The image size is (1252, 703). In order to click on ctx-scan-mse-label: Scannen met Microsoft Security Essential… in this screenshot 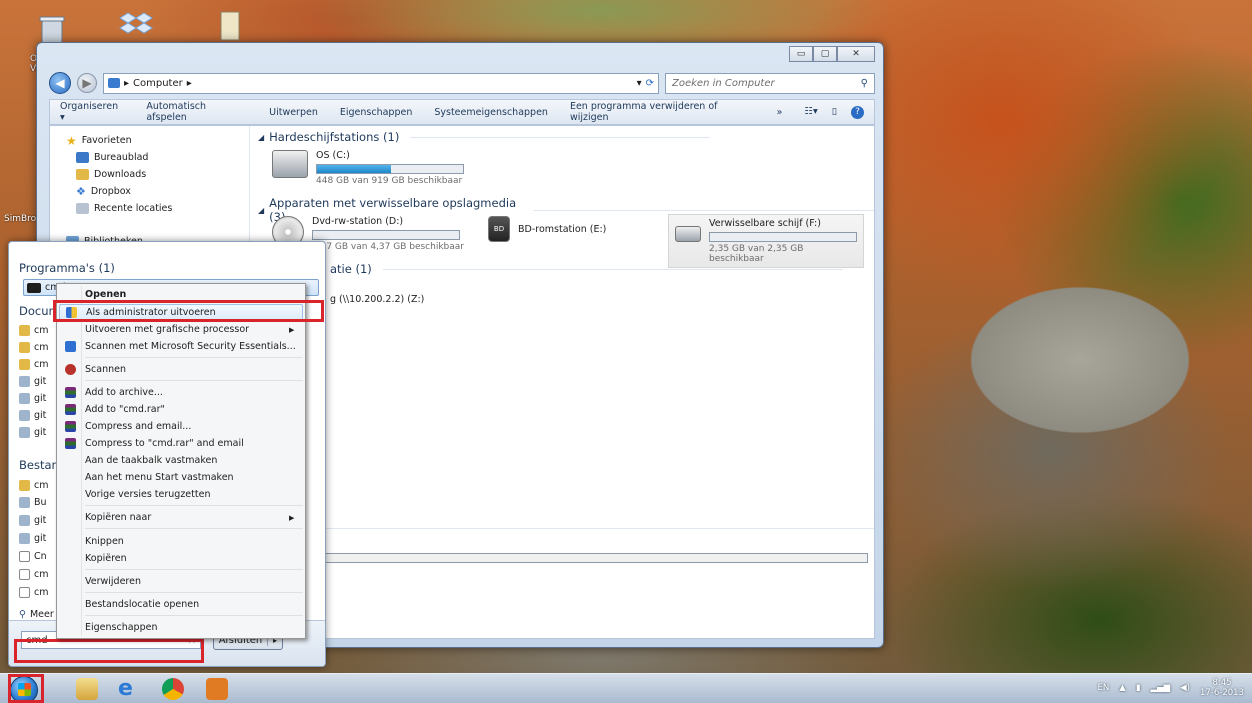, I will do `click(190, 346)`.